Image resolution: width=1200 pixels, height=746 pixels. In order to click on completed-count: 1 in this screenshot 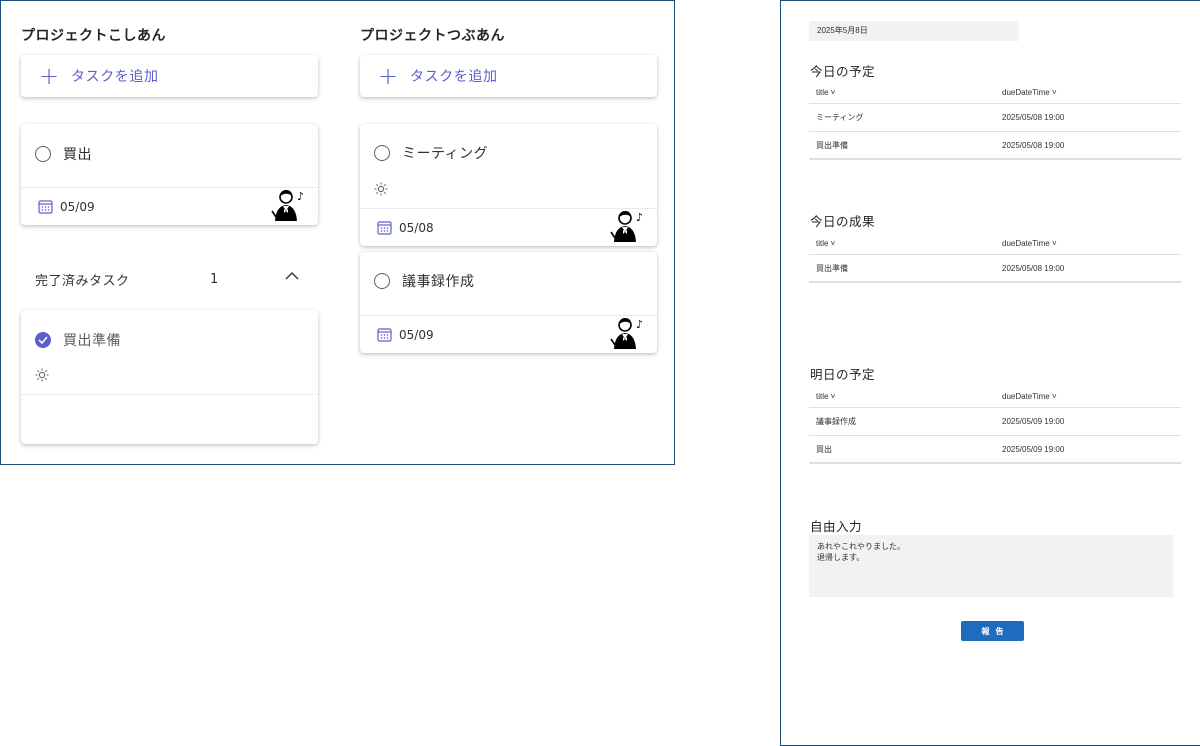, I will do `click(214, 279)`.